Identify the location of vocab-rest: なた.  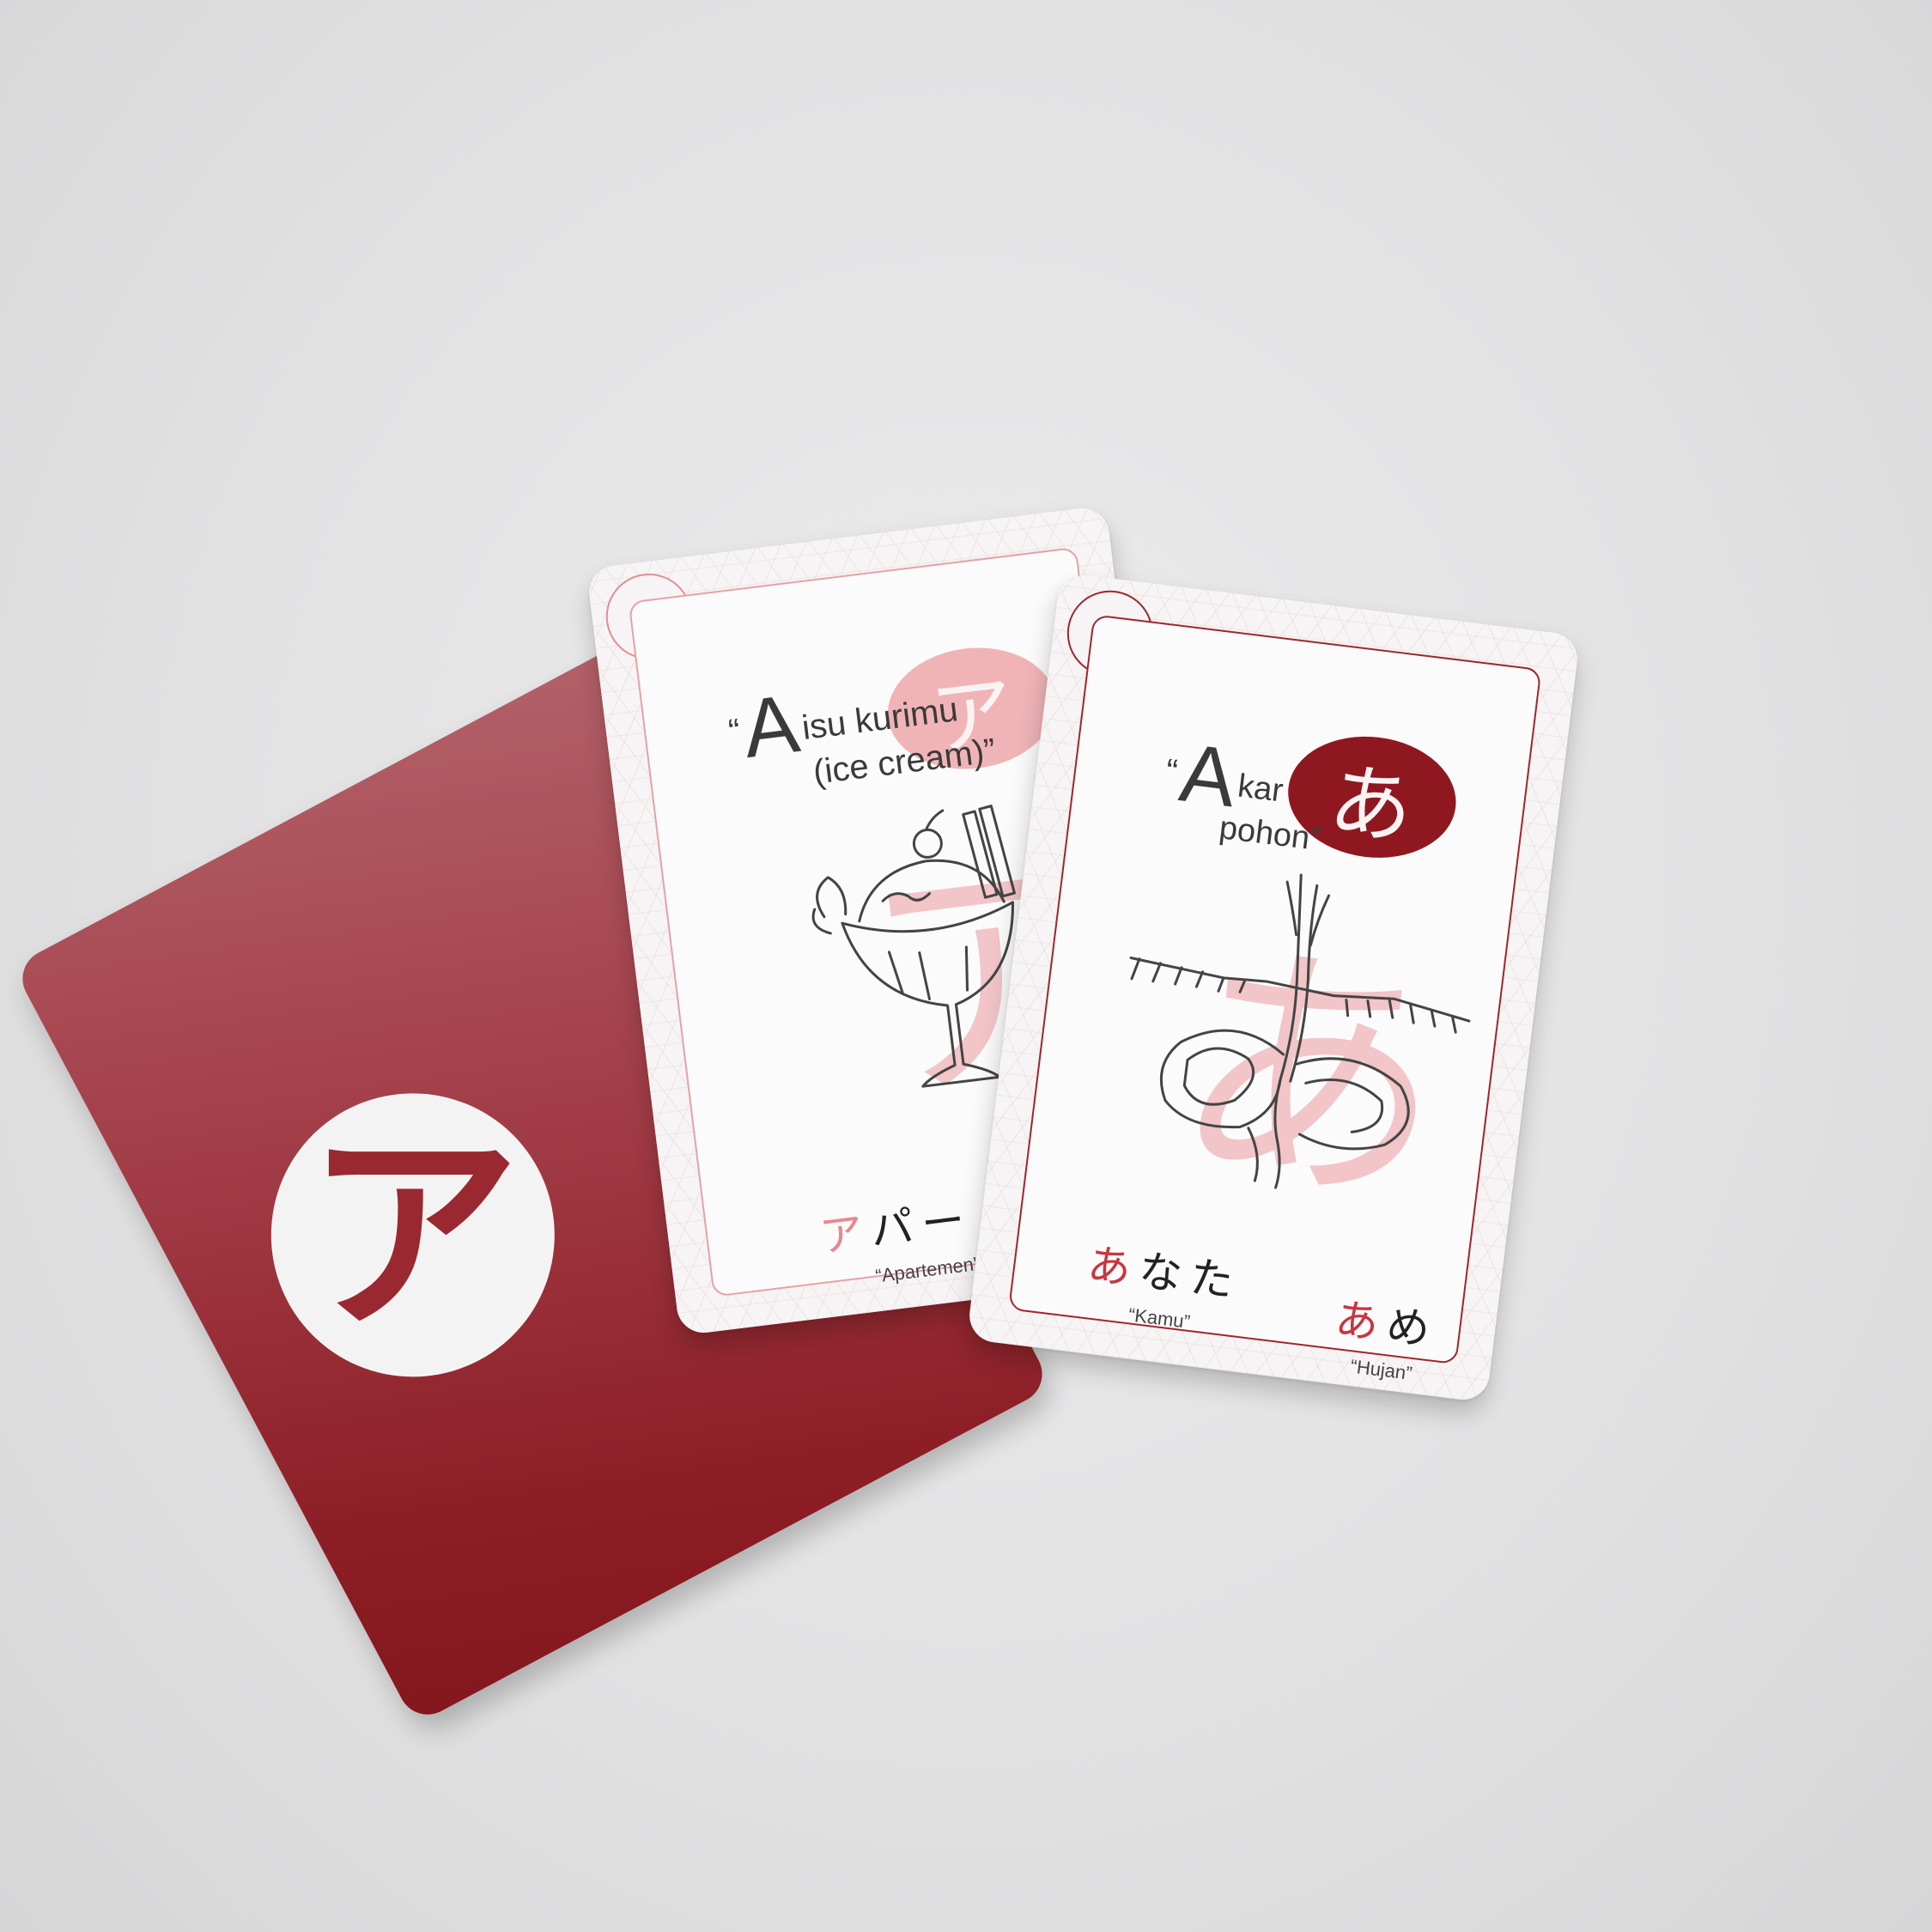
(1191, 1276).